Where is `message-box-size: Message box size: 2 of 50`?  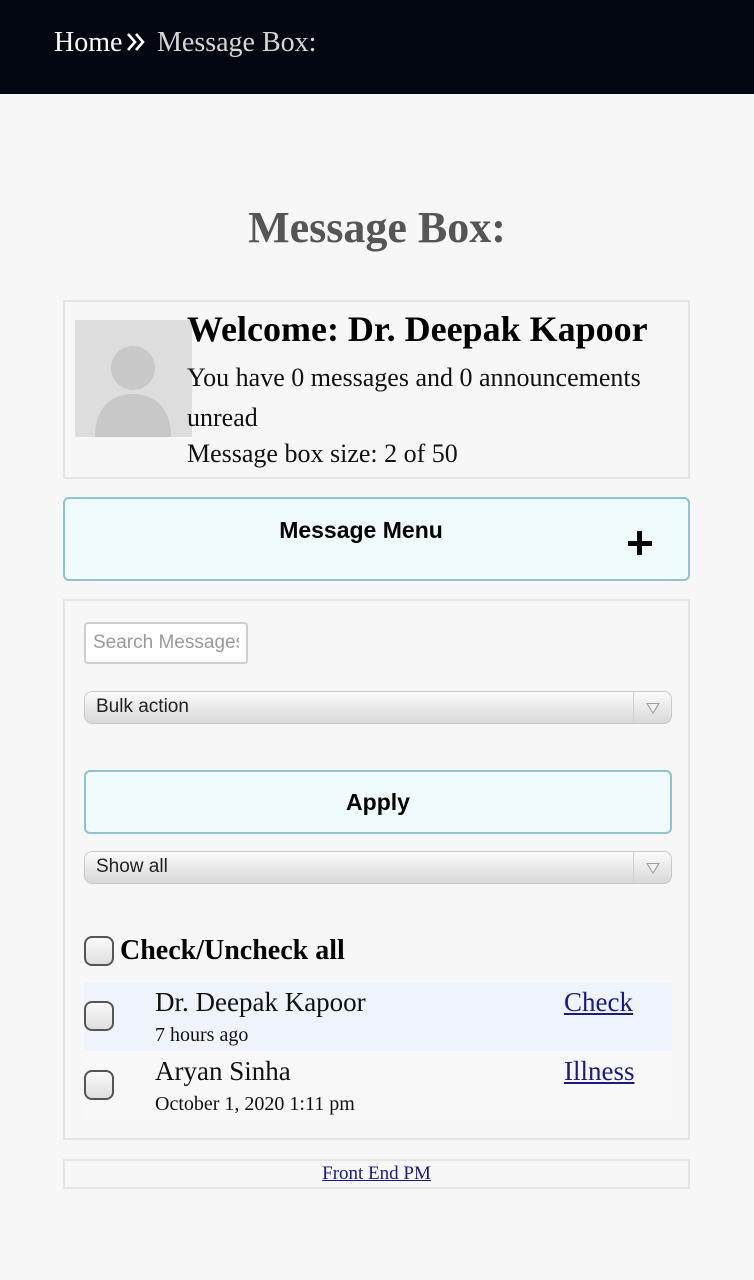 message-box-size: Message box size: 2 of 50 is located at coordinates (322, 453).